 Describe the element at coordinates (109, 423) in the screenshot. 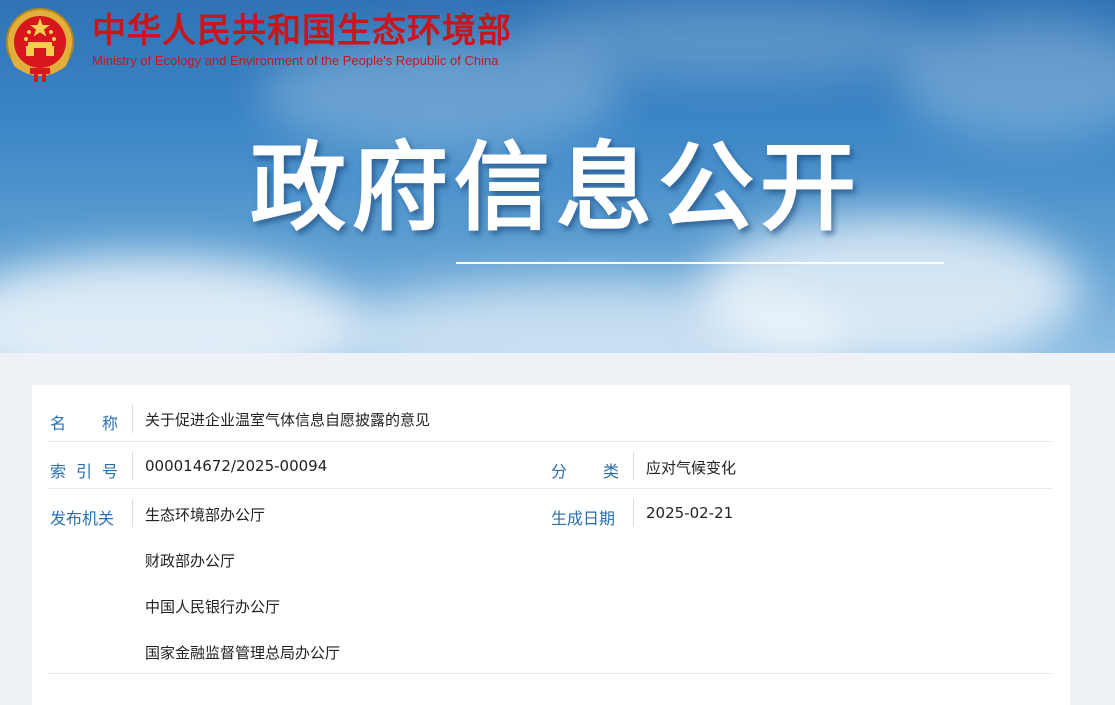

I see `name-label-char: 称` at that location.